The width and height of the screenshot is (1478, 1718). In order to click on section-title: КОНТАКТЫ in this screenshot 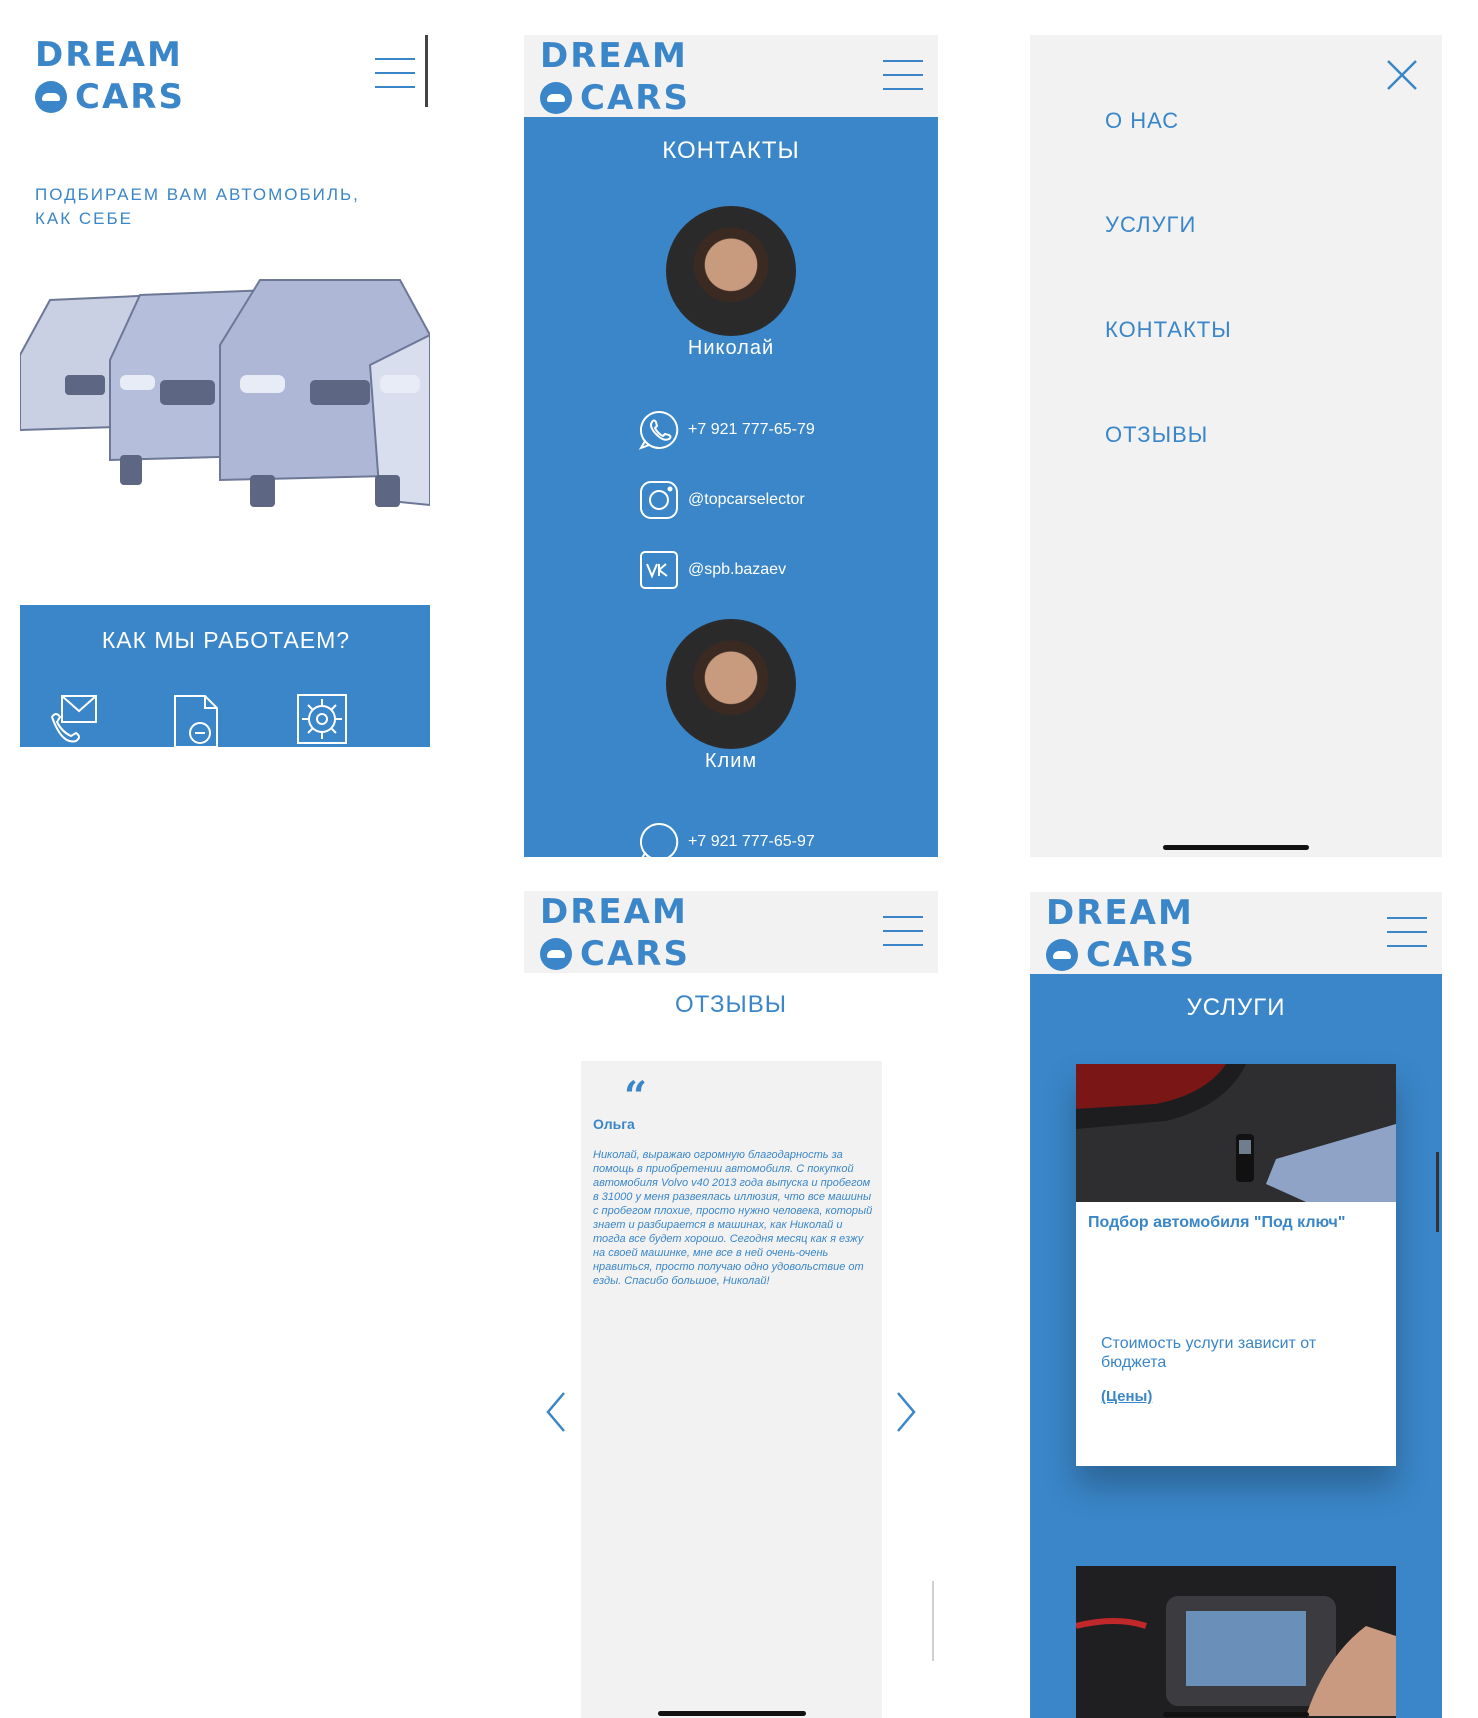, I will do `click(731, 150)`.